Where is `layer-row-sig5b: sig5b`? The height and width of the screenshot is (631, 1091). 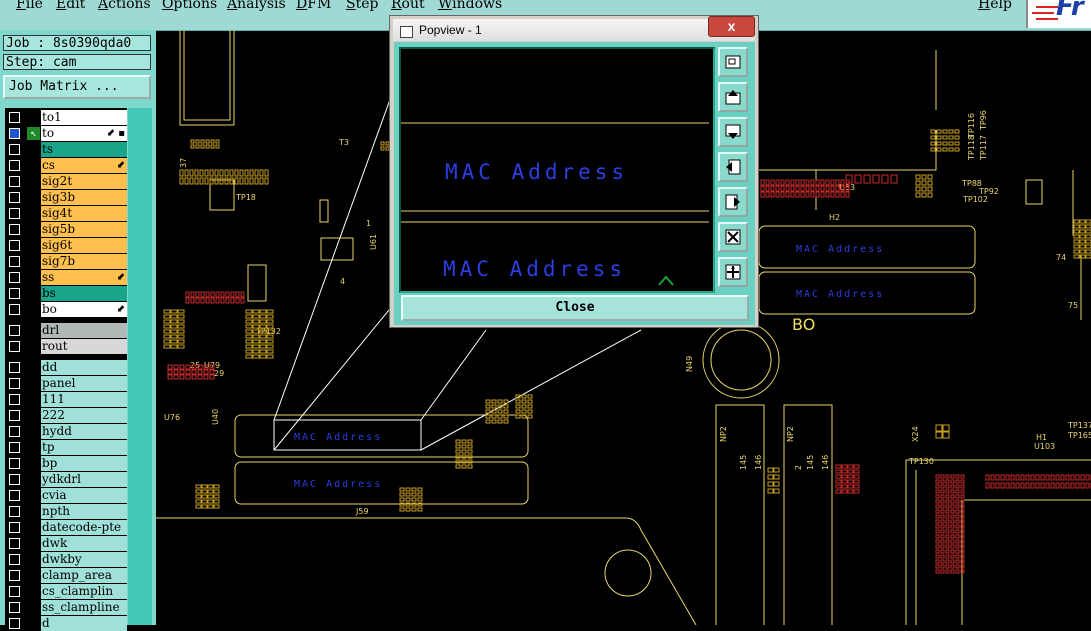
layer-row-sig5b: sig5b is located at coordinates (66, 229).